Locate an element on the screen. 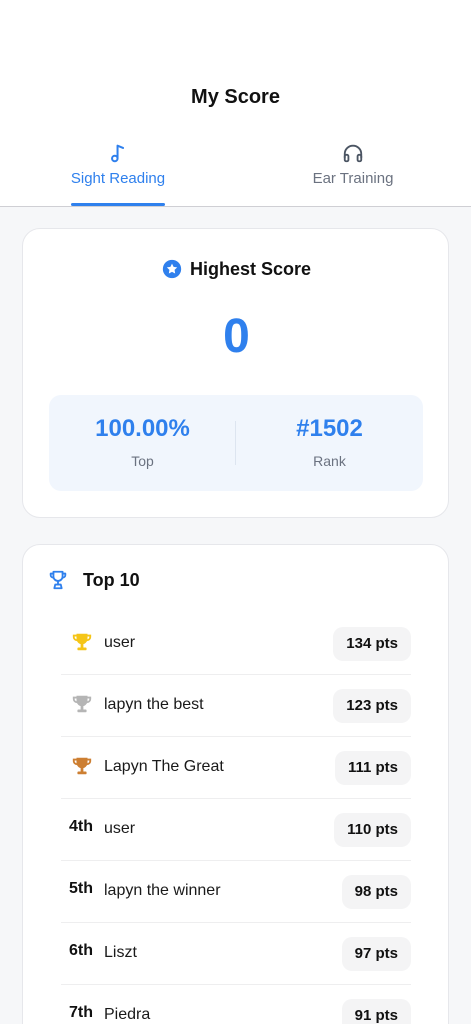 The height and width of the screenshot is (1024, 471). top-percent-value: 100.00% is located at coordinates (142, 428).